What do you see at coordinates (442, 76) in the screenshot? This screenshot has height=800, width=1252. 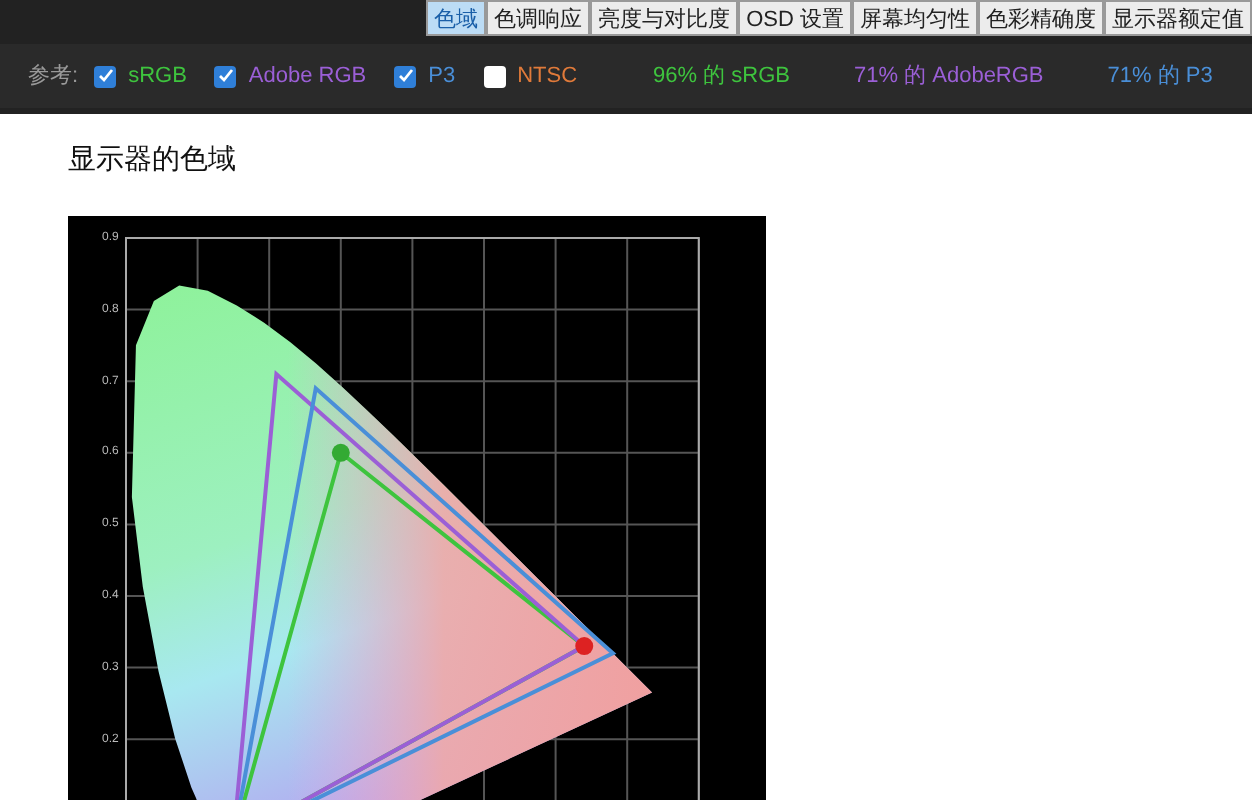 I see `checkbox-label: P3` at bounding box center [442, 76].